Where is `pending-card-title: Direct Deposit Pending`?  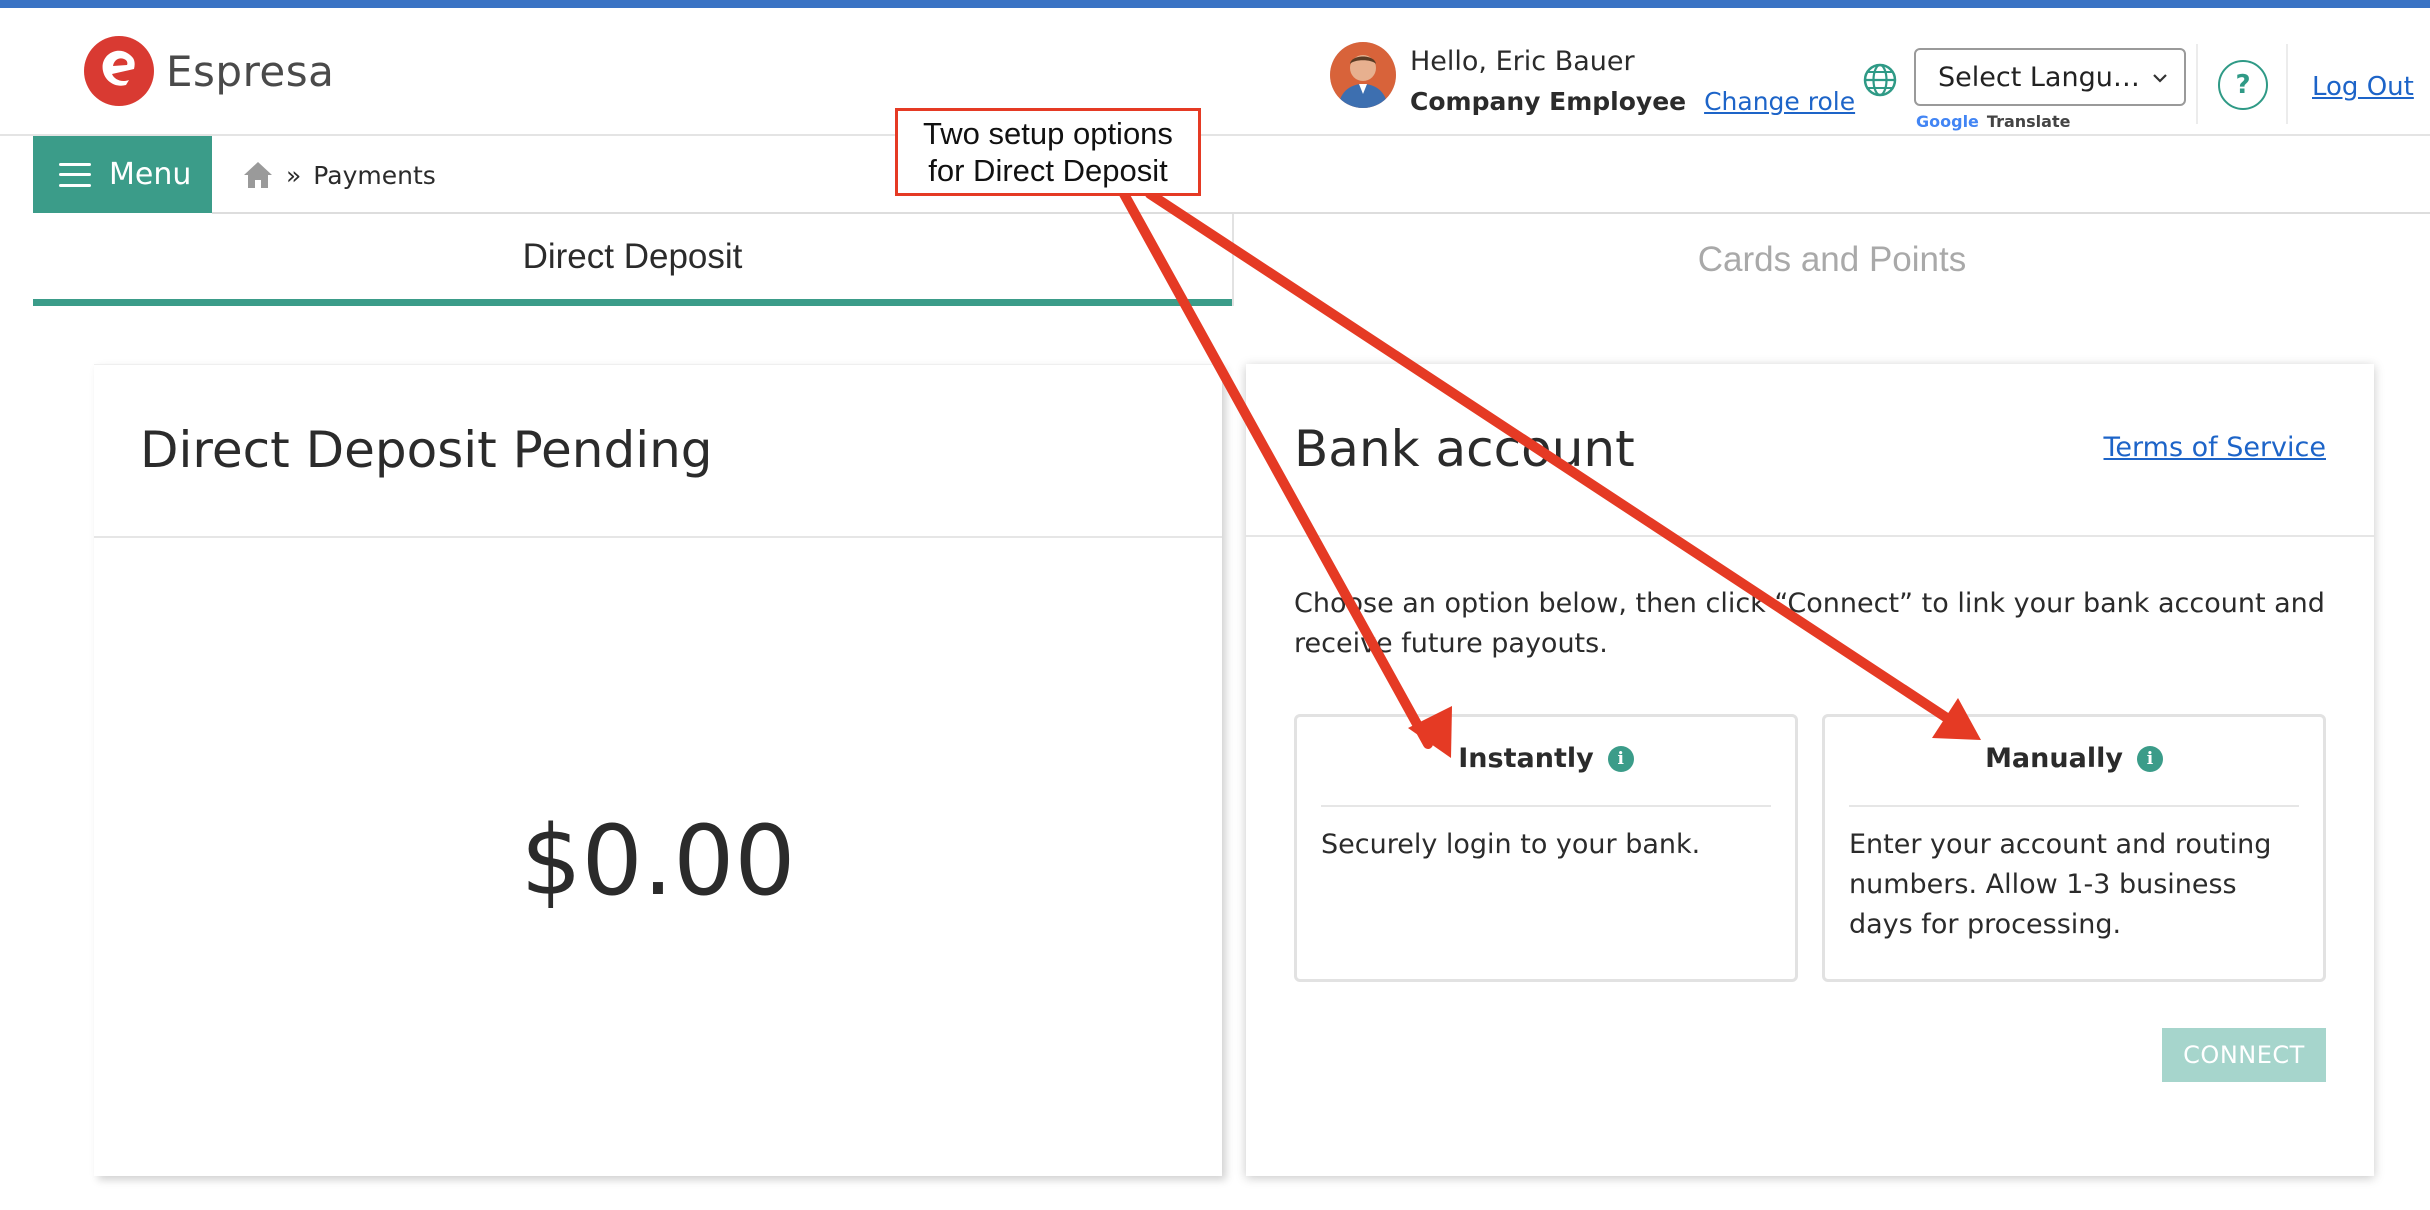 pending-card-title: Direct Deposit Pending is located at coordinates (426, 450).